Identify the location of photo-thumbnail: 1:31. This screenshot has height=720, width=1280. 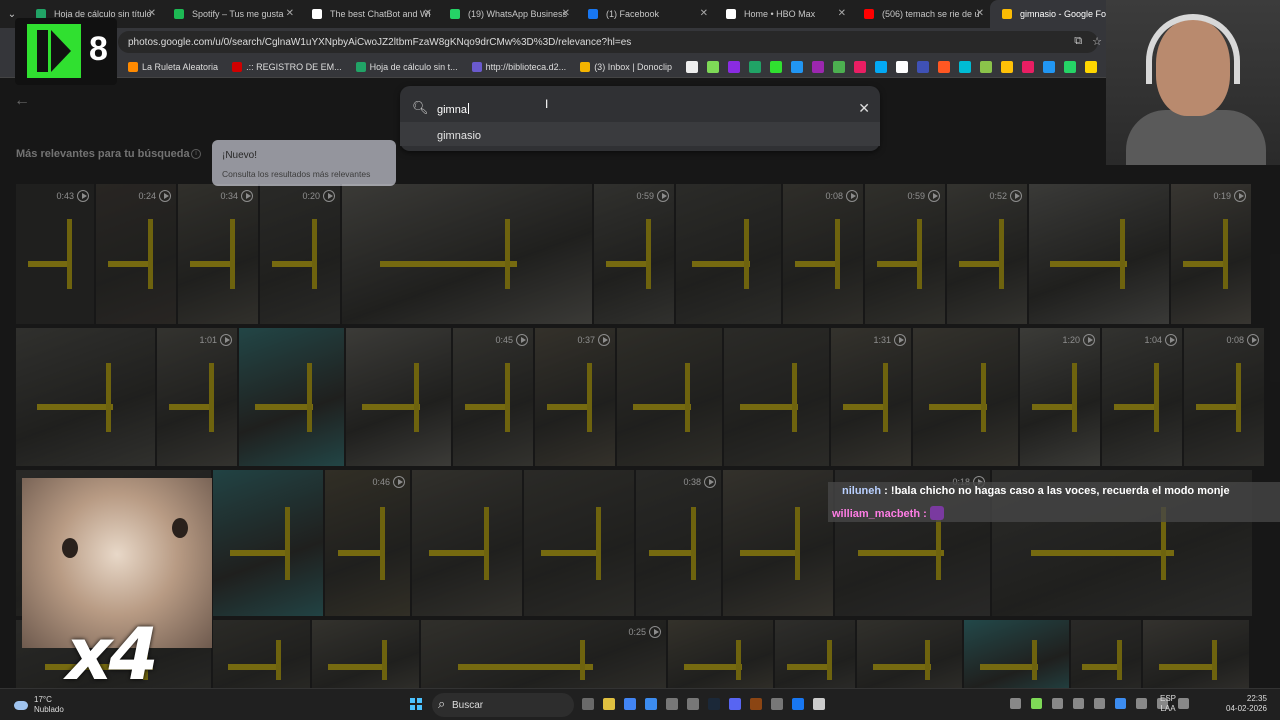
(871, 397).